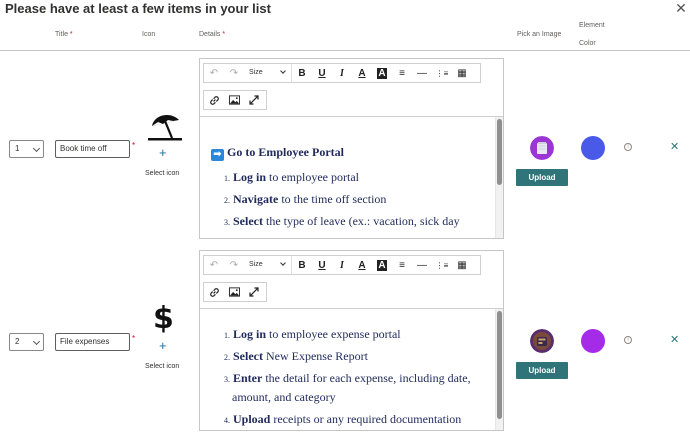 This screenshot has height=436, width=690. What do you see at coordinates (92, 149) in the screenshot?
I see `row-1-title-input: Book time off` at bounding box center [92, 149].